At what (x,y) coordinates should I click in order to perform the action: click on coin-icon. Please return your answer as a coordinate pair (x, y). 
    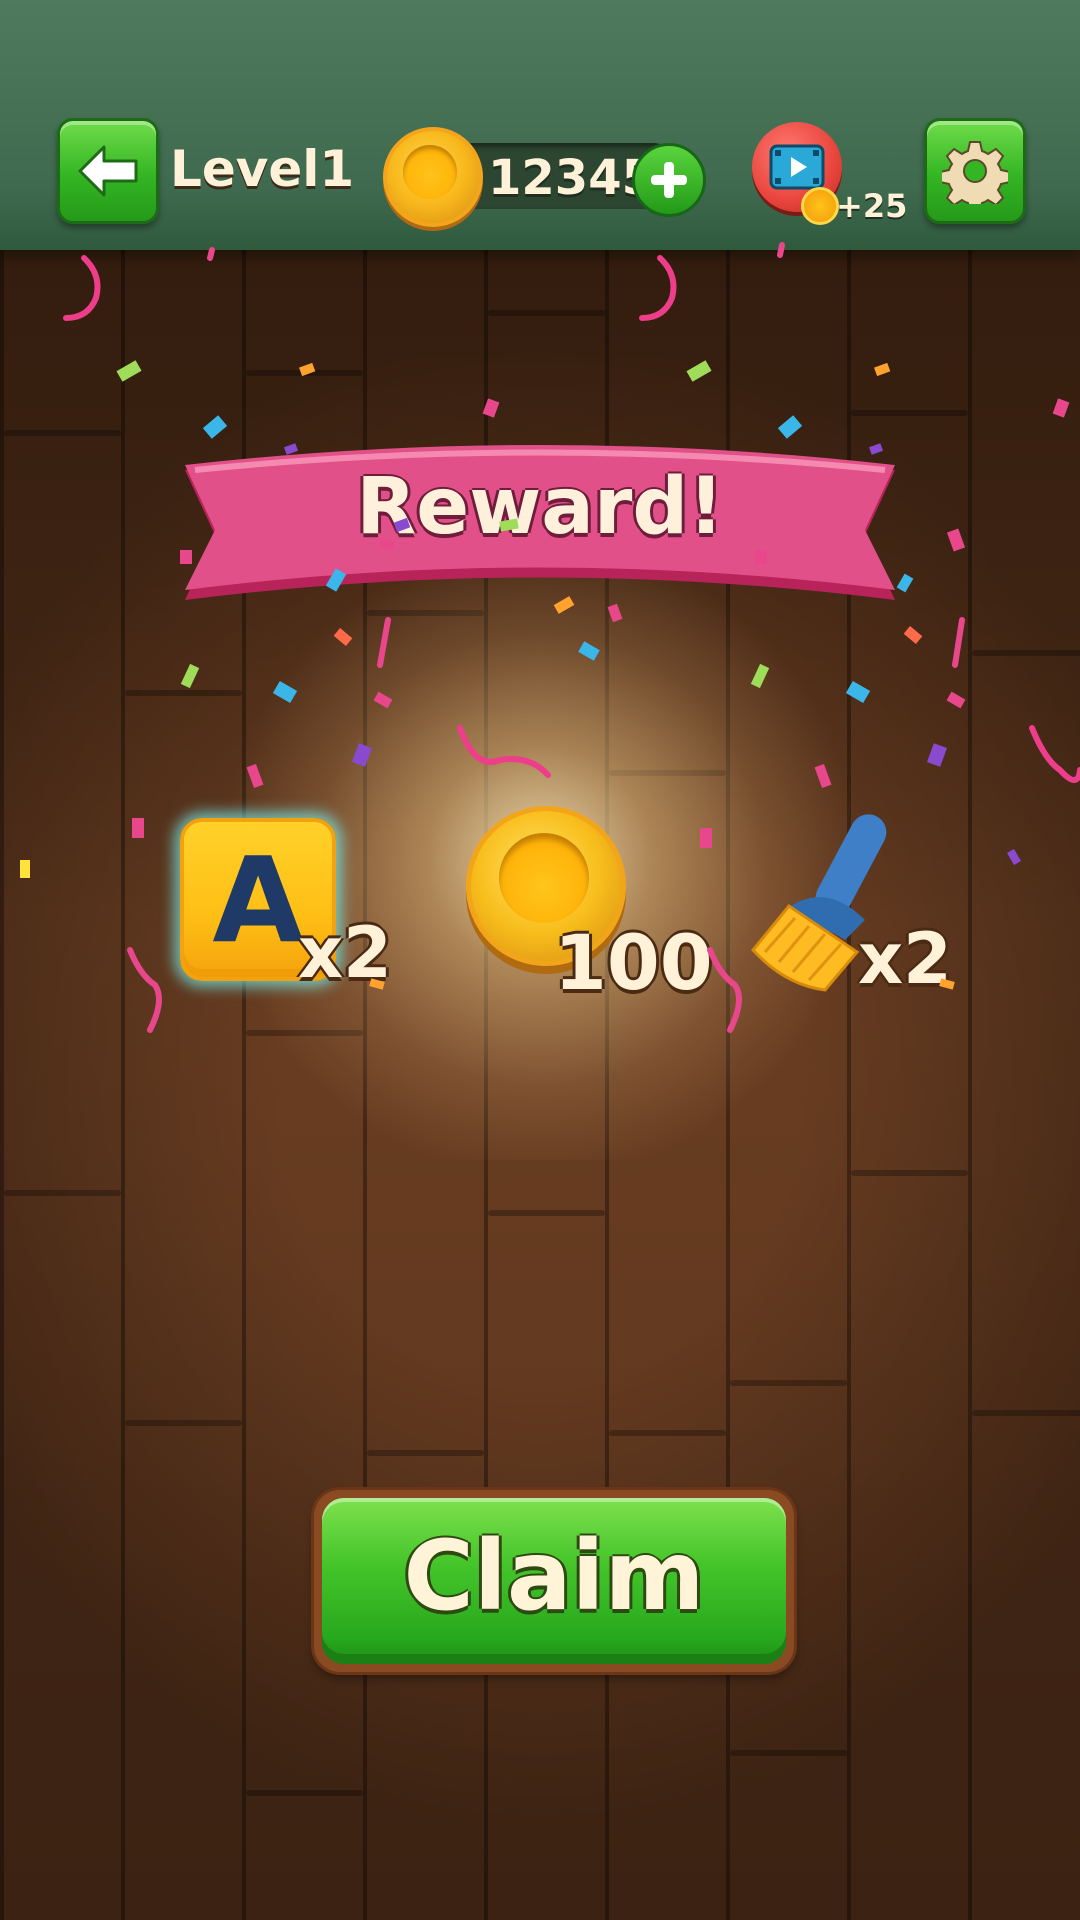
    Looking at the image, I should click on (433, 177).